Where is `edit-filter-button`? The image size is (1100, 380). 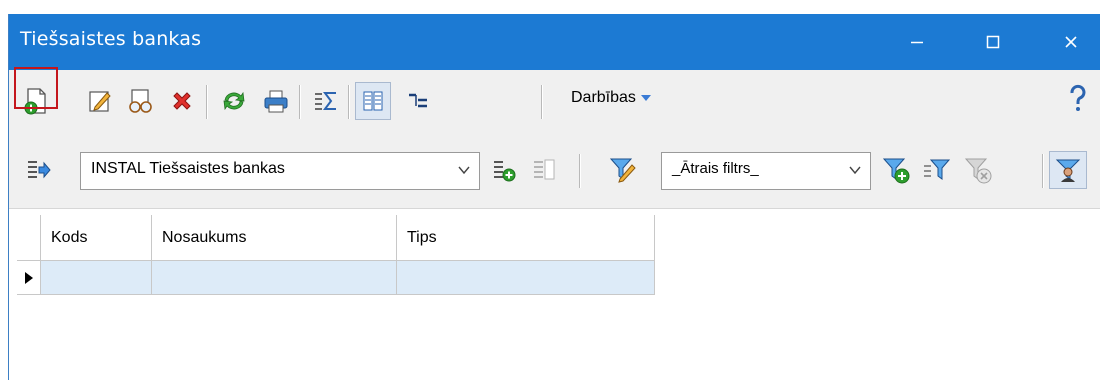
edit-filter-button is located at coordinates (623, 170).